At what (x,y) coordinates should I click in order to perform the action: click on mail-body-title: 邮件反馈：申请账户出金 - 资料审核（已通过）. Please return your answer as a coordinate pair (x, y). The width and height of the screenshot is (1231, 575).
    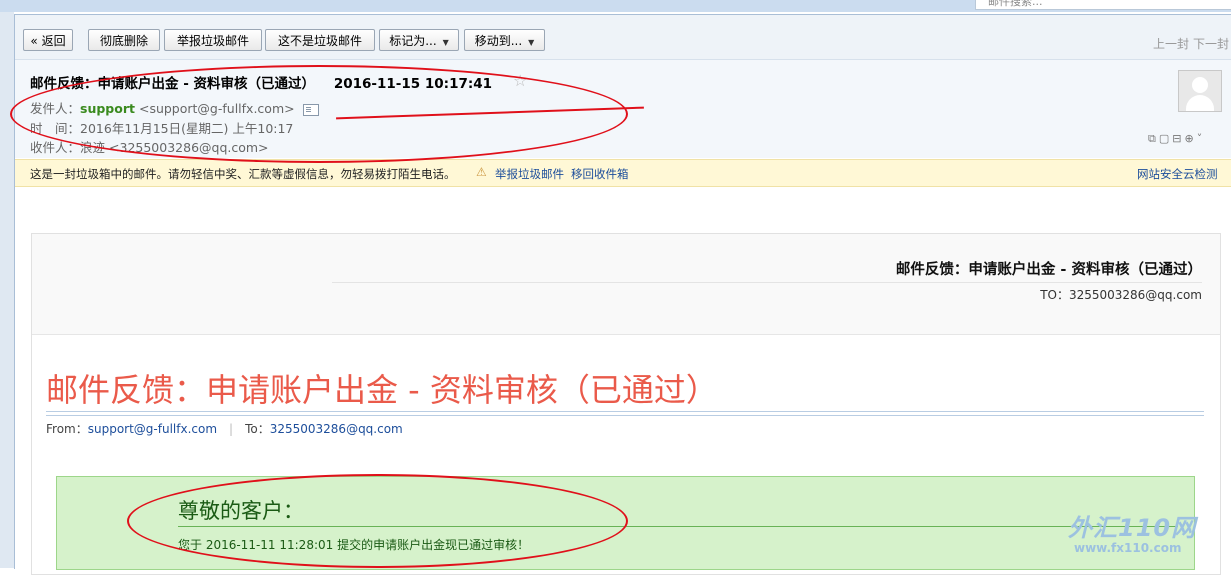
    Looking at the image, I should click on (382, 390).